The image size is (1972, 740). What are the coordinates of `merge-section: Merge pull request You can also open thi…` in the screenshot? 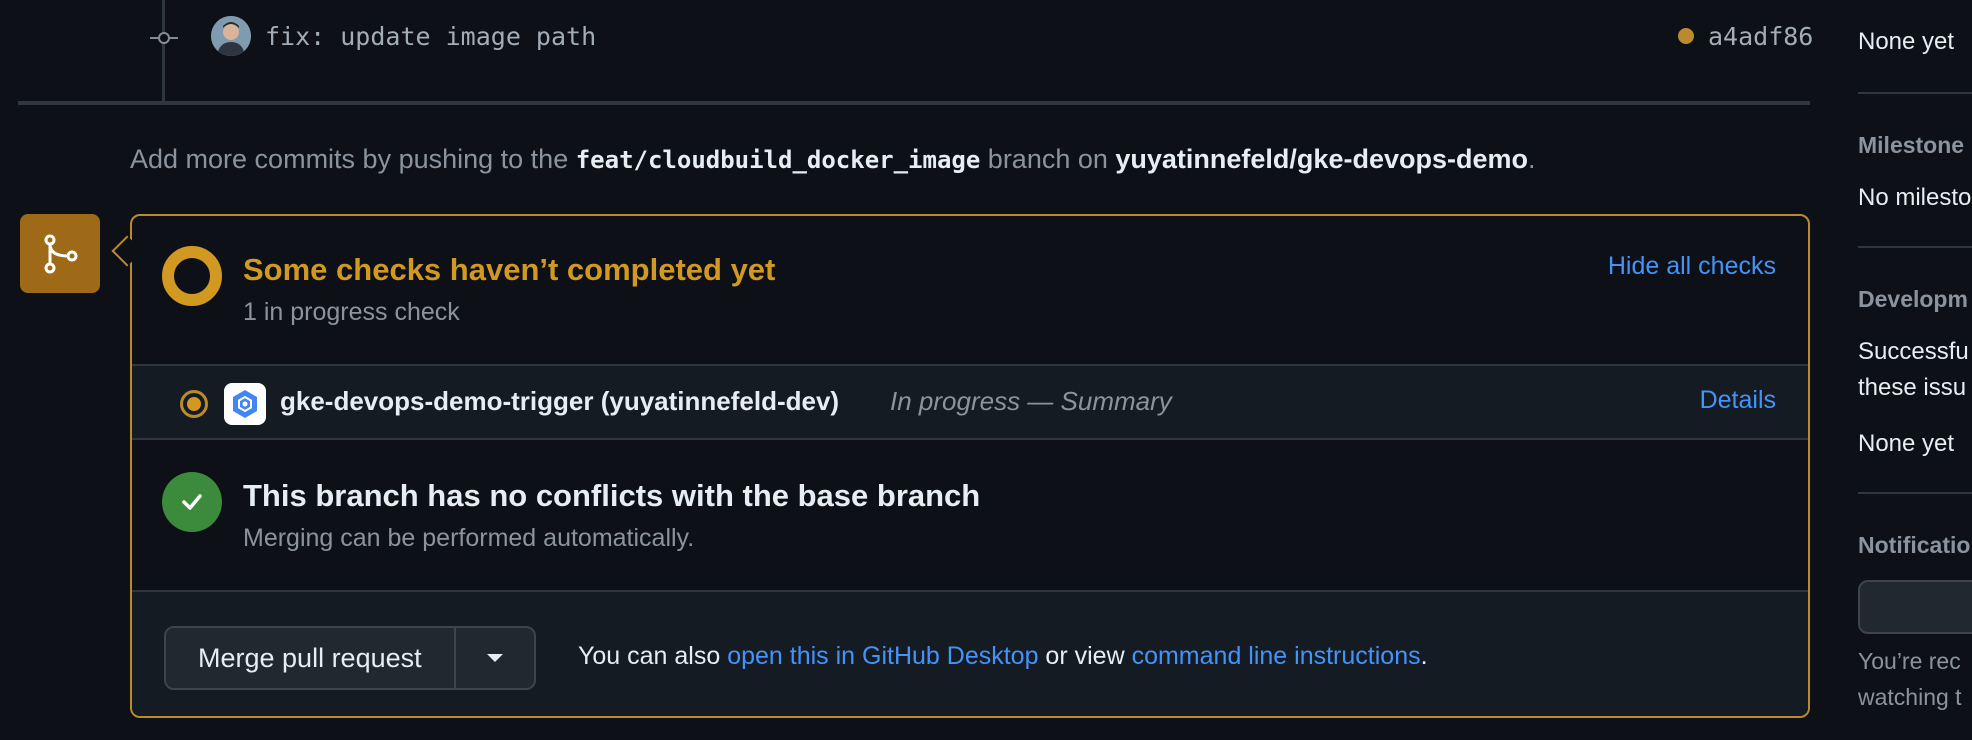 It's located at (970, 653).